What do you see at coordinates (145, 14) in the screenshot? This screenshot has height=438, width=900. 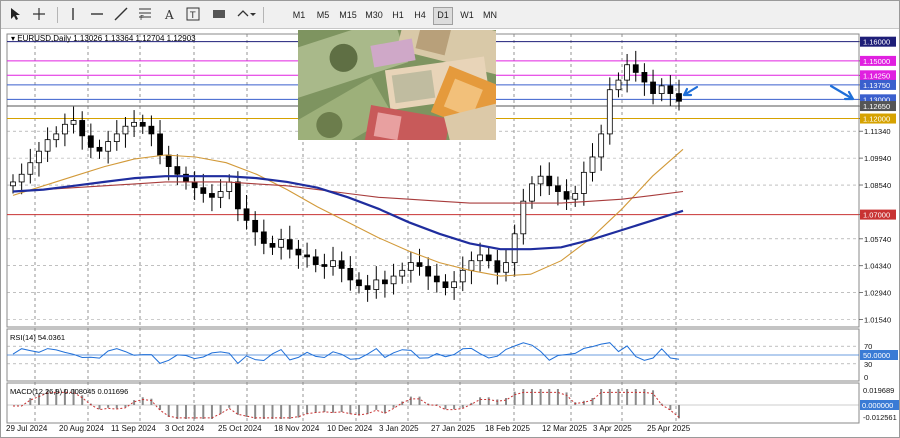 I see `fibonacci-tool-icon: F` at bounding box center [145, 14].